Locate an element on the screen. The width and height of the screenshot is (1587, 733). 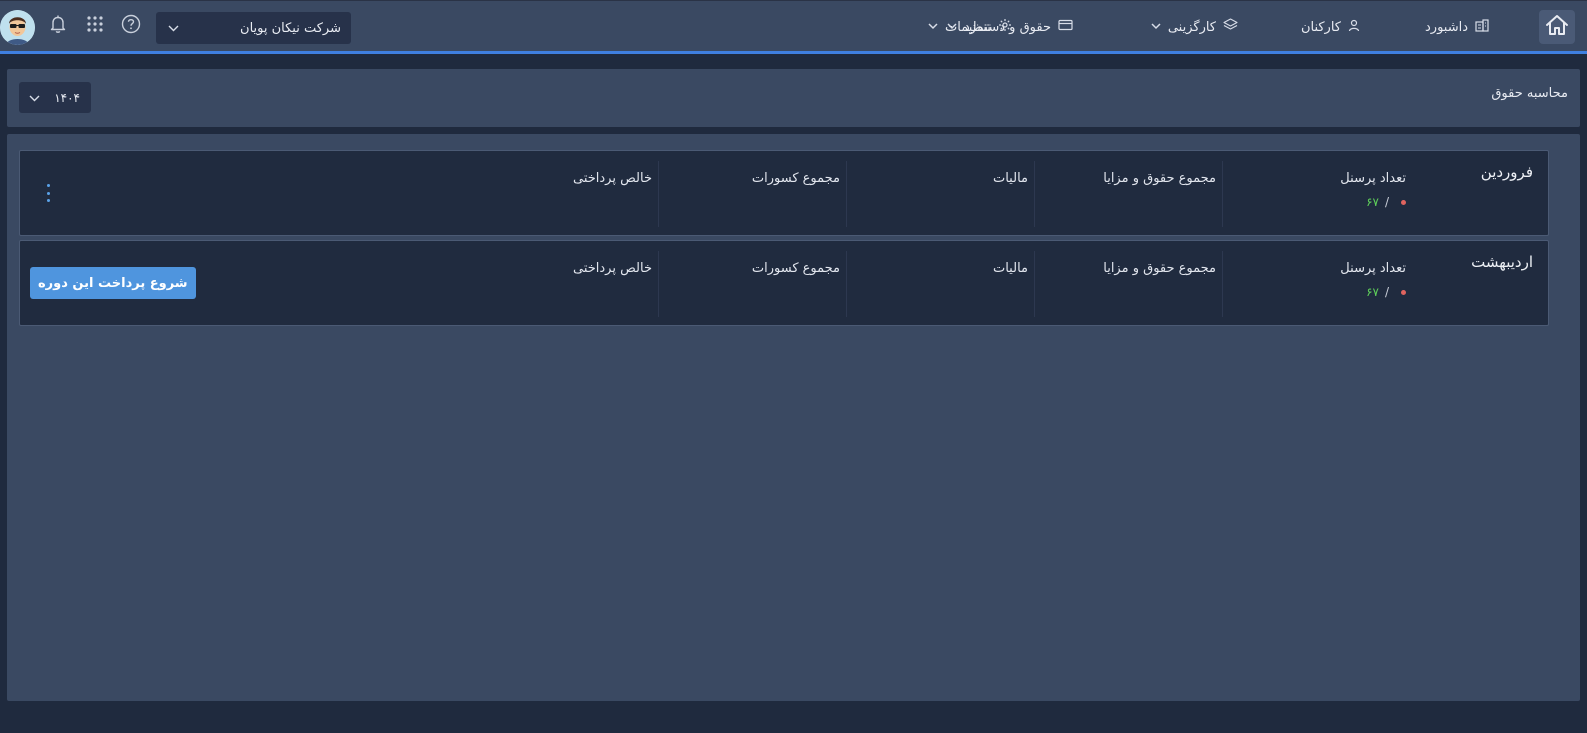
home-button is located at coordinates (1557, 27).